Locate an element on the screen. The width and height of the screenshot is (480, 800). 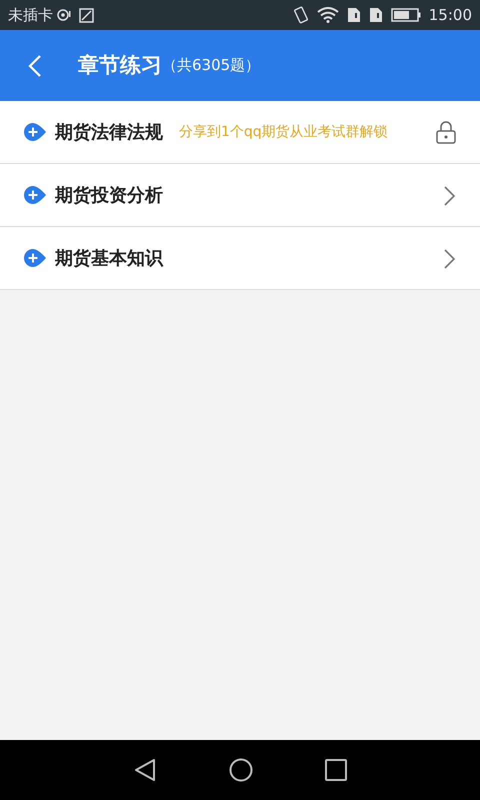
chapter-title: 期货基本知识 is located at coordinates (109, 258).